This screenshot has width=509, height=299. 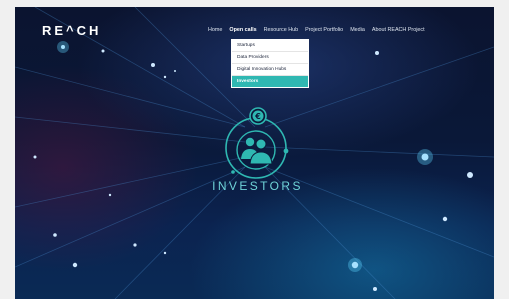 What do you see at coordinates (270, 70) in the screenshot?
I see `dropdown-item-digital-innovation-hubs: Digital Innovation Hubs` at bounding box center [270, 70].